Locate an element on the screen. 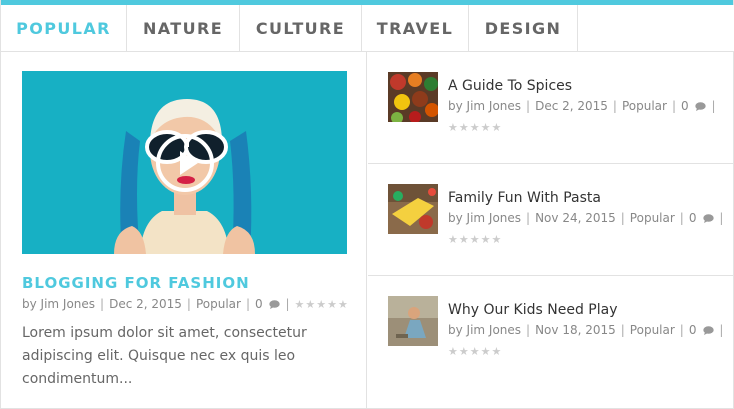 This screenshot has height=409, width=734. tab-nature: NATURE is located at coordinates (183, 28).